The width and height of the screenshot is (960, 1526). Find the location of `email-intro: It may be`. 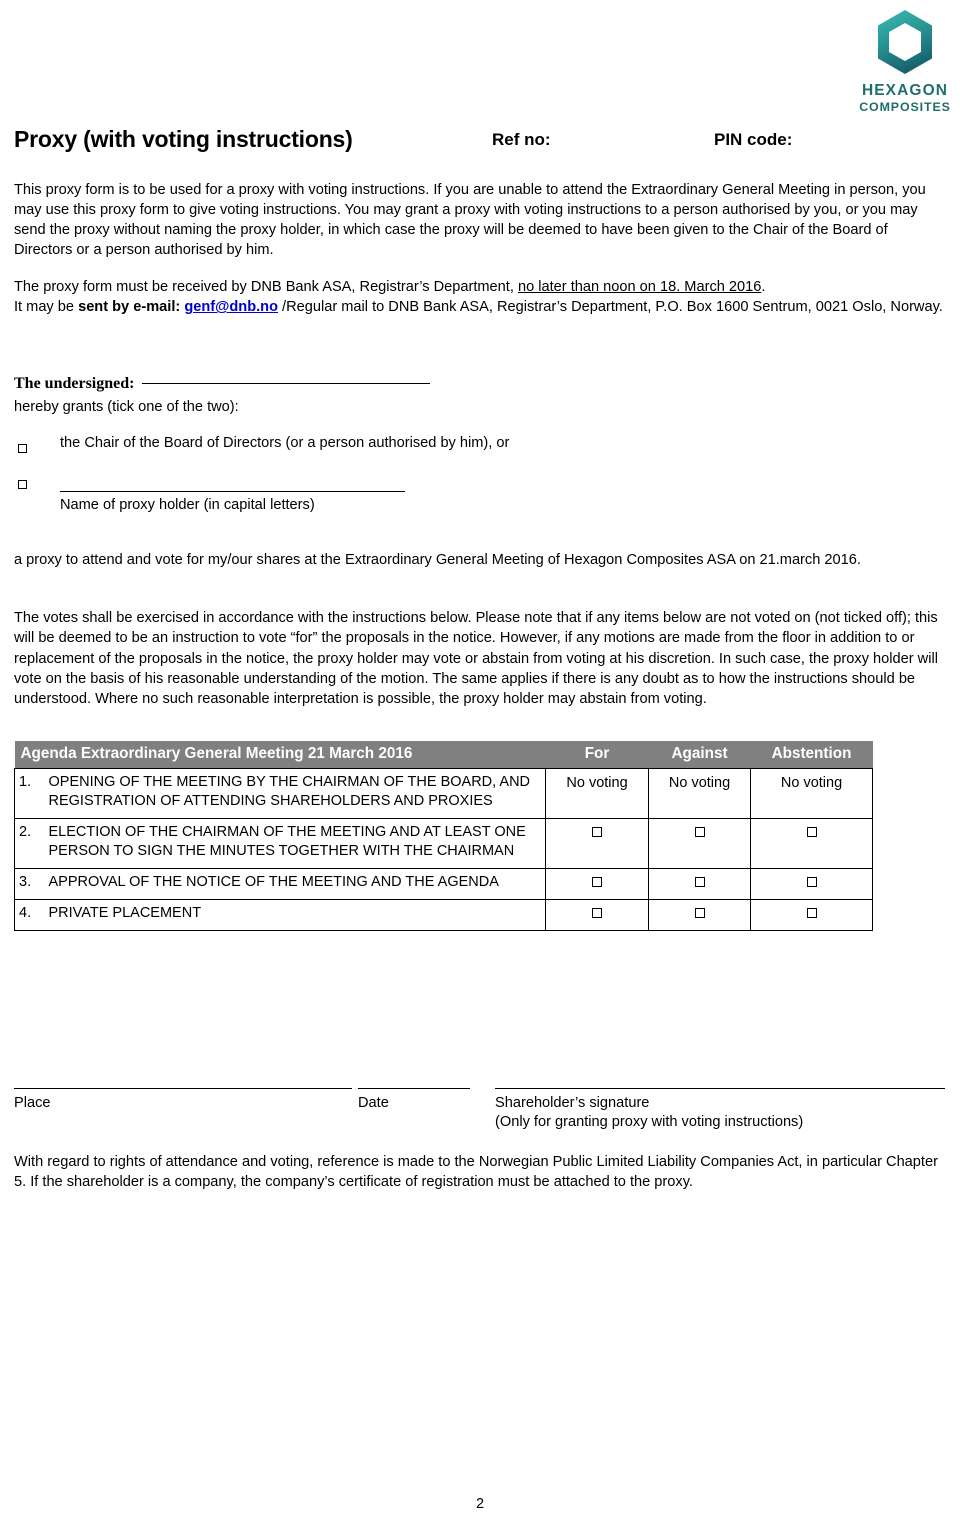

email-intro: It may be is located at coordinates (46, 307).